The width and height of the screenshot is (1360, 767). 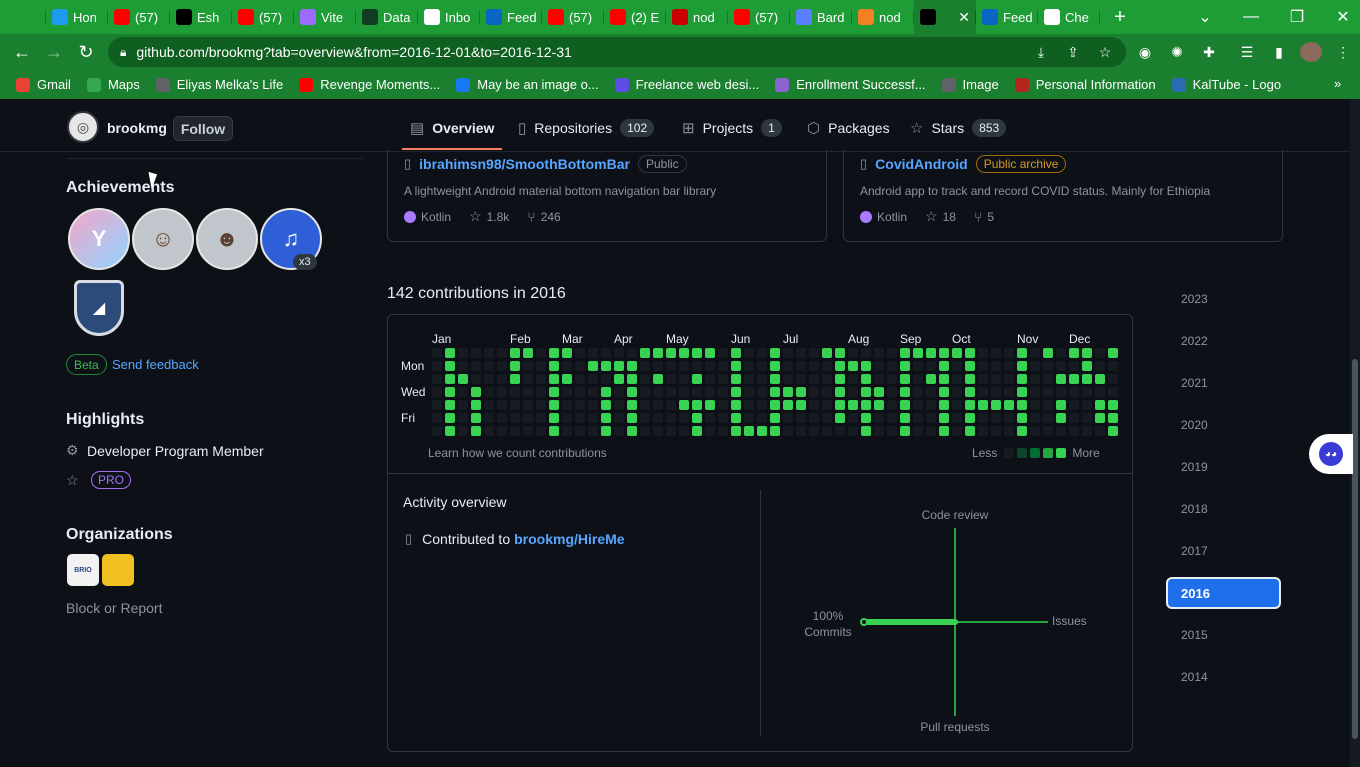 I want to click on minimize-button: —, so click(x=1251, y=17).